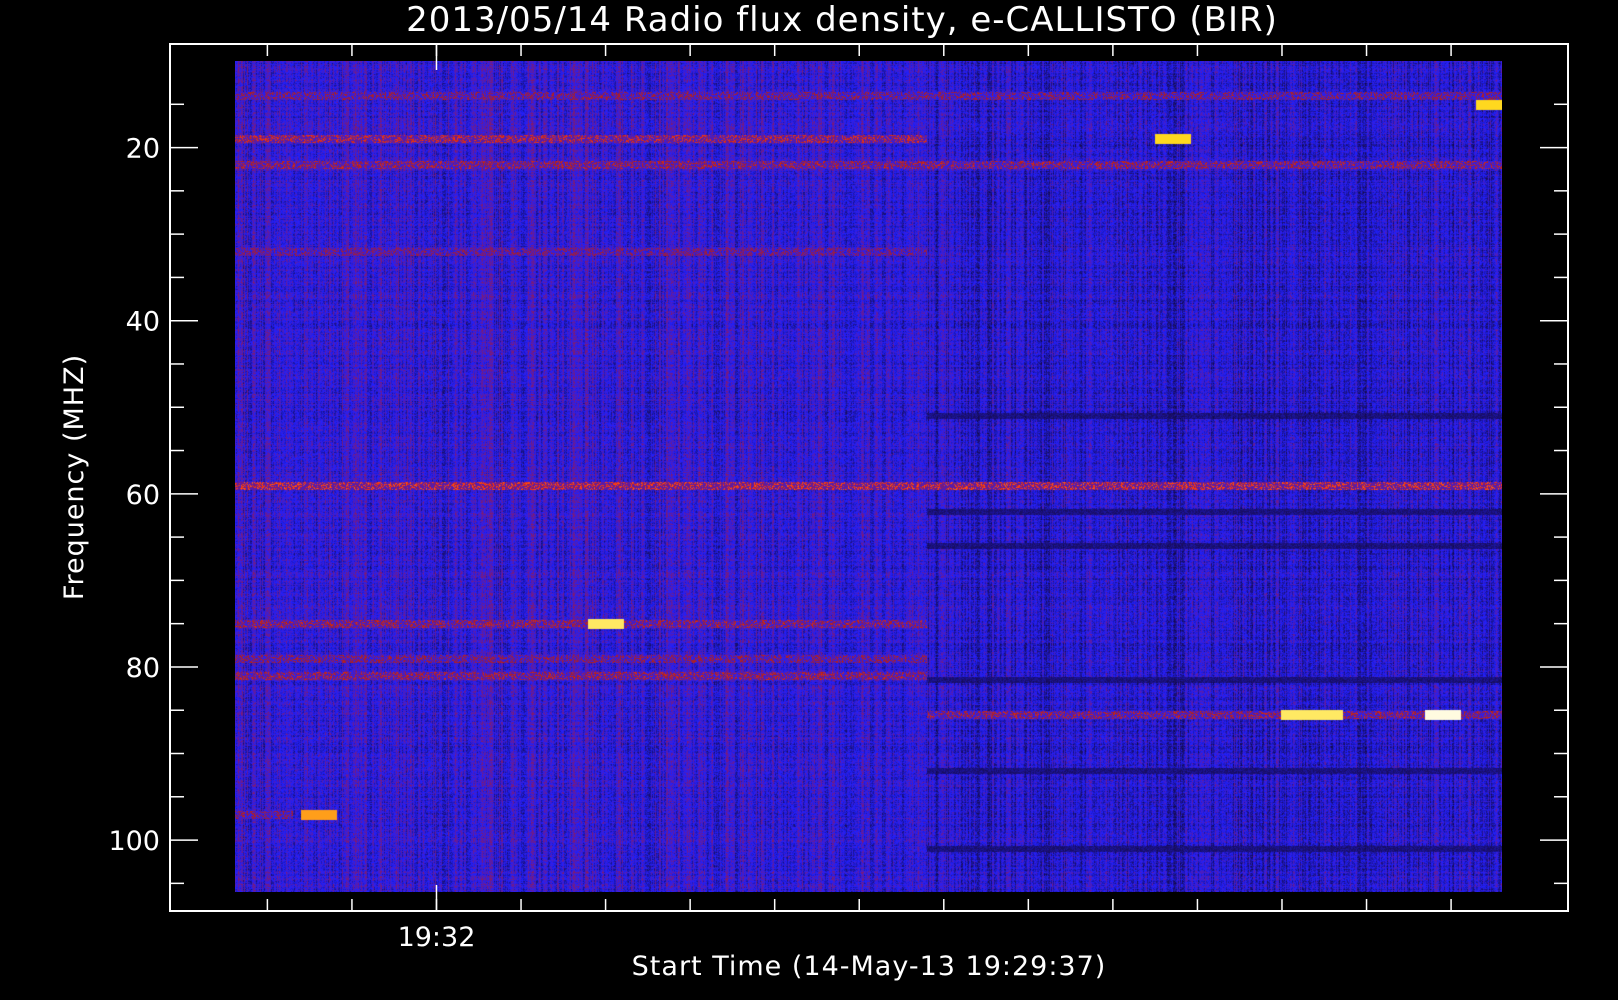 The width and height of the screenshot is (1618, 1000). Describe the element at coordinates (134, 841) in the screenshot. I see `y-tick-label: 100` at that location.